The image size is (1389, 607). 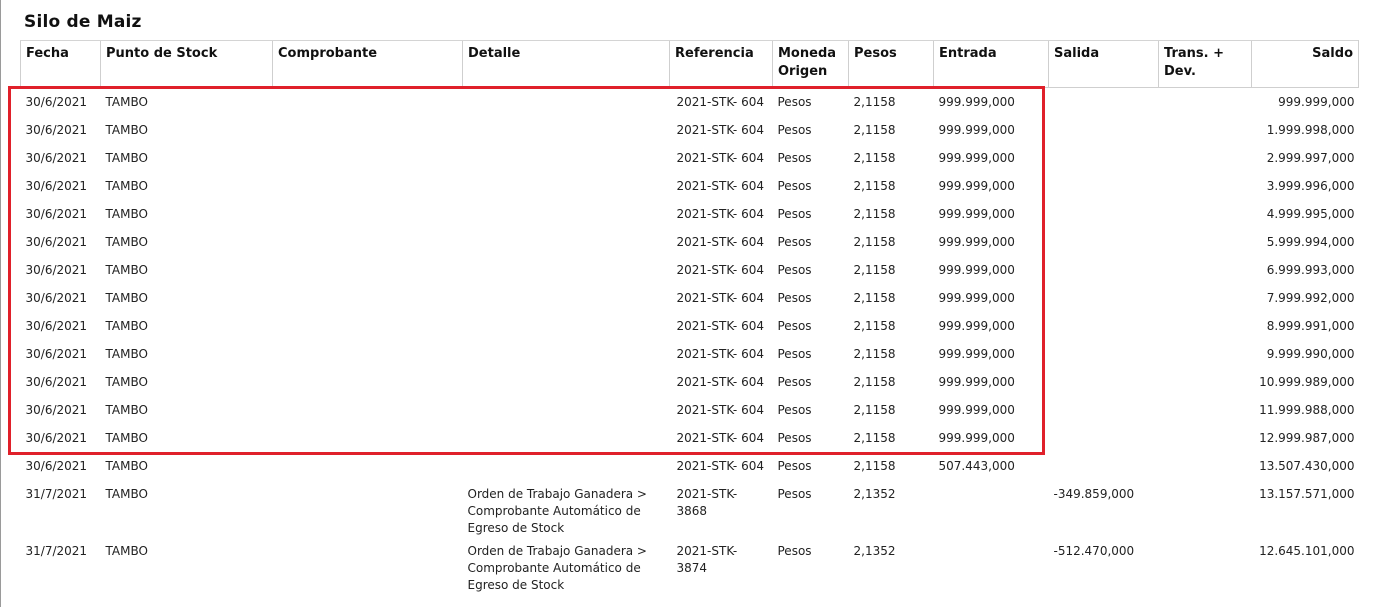 What do you see at coordinates (1205, 64) in the screenshot?
I see `column-header-trans-dev: Trans. + Dev.` at bounding box center [1205, 64].